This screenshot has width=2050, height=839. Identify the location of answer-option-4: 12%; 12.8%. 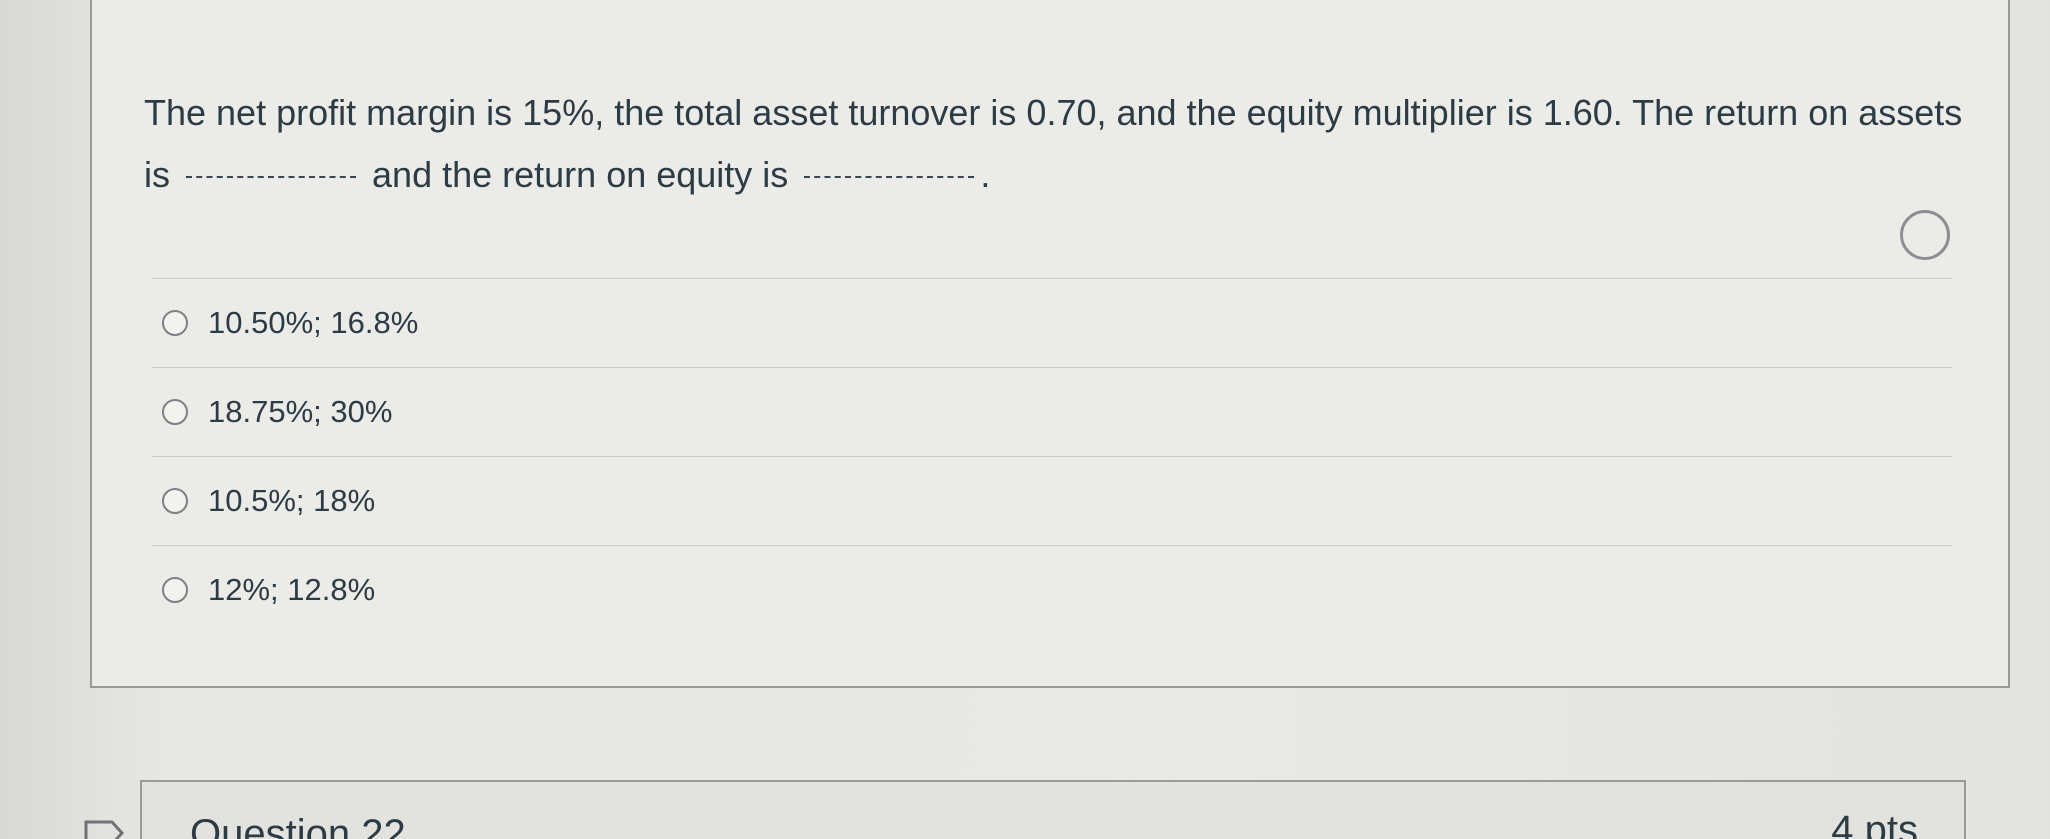
(1052, 589).